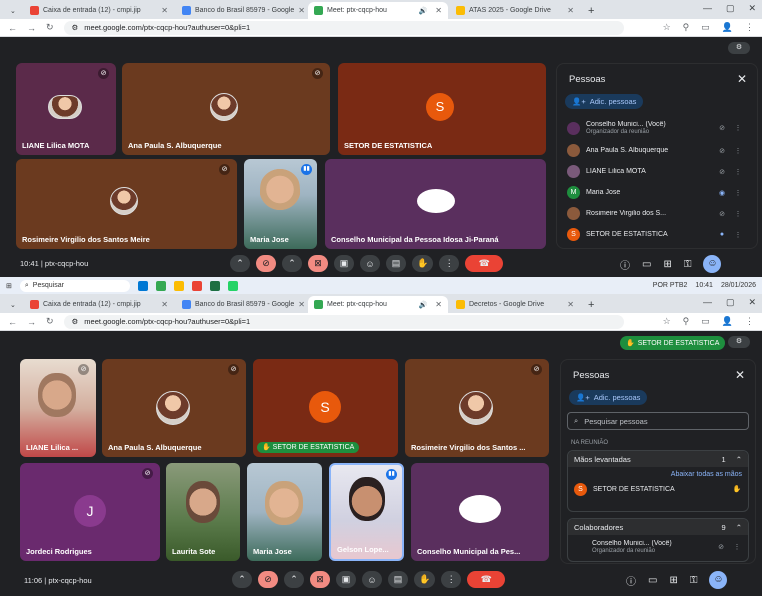 This screenshot has width=762, height=596. Describe the element at coordinates (655, 171) in the screenshot. I see `list-item: LIANE Lilica MOTA ⊘ ⋮` at that location.